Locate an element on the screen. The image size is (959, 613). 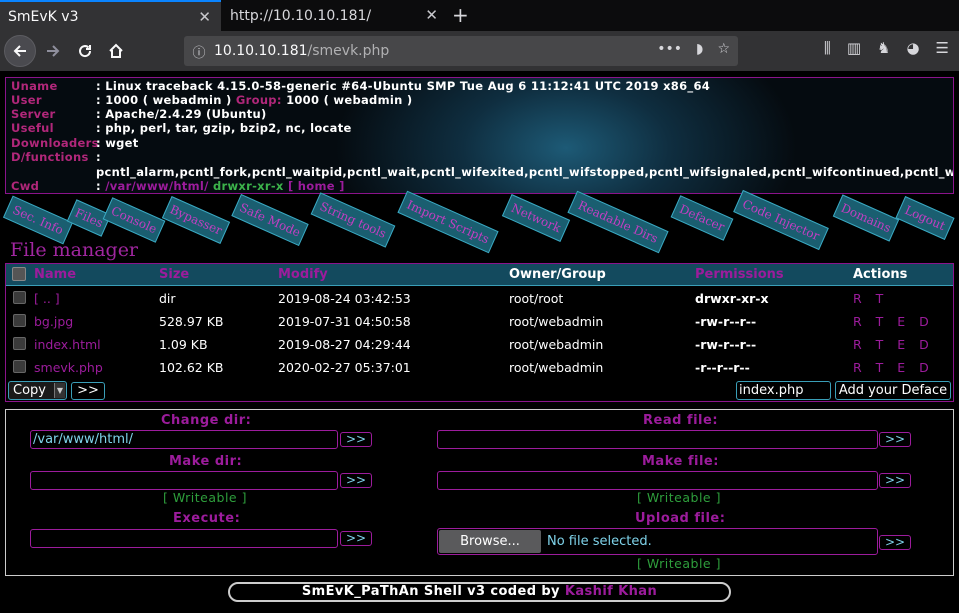
make-dir-go-button: >> is located at coordinates (356, 480).